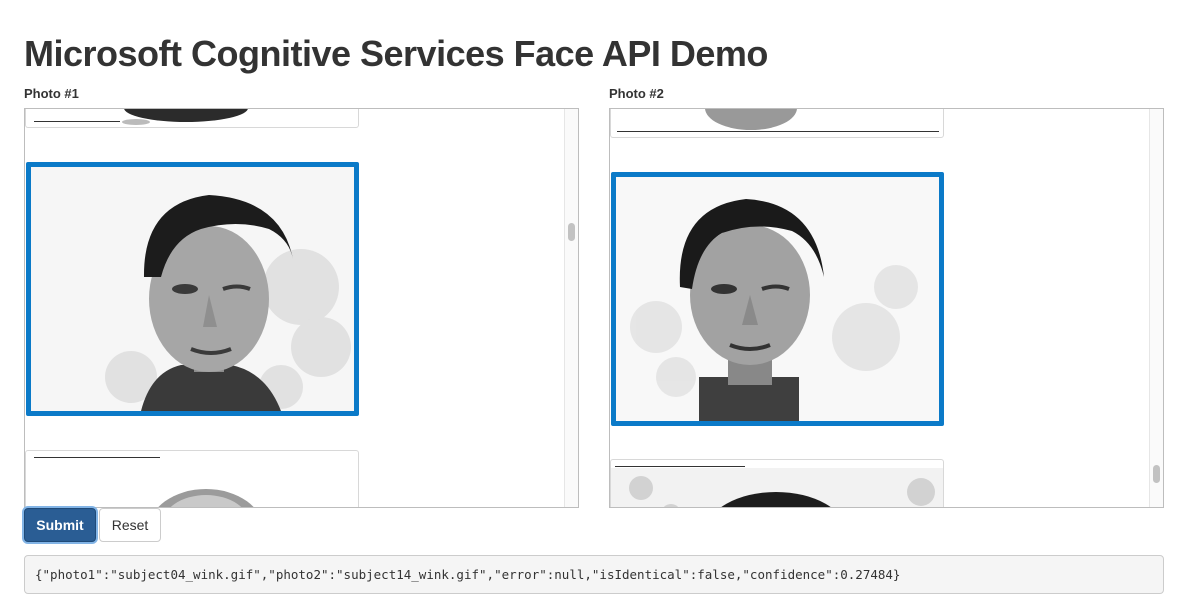 This screenshot has height=607, width=1190. I want to click on photo2-thumbnail-below, so click(777, 483).